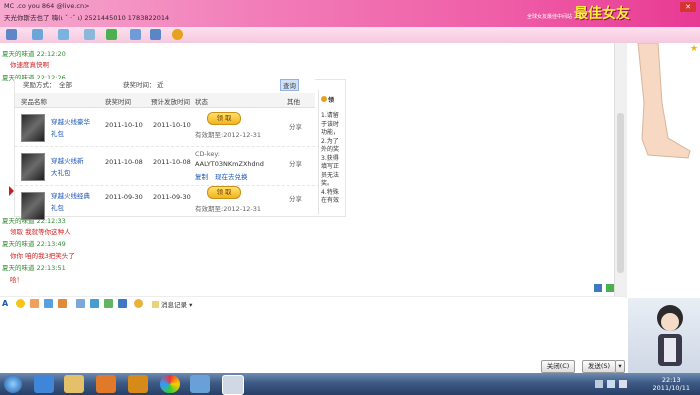 This screenshot has height=395, width=700. I want to click on side-advertisement: ★, so click(664, 170).